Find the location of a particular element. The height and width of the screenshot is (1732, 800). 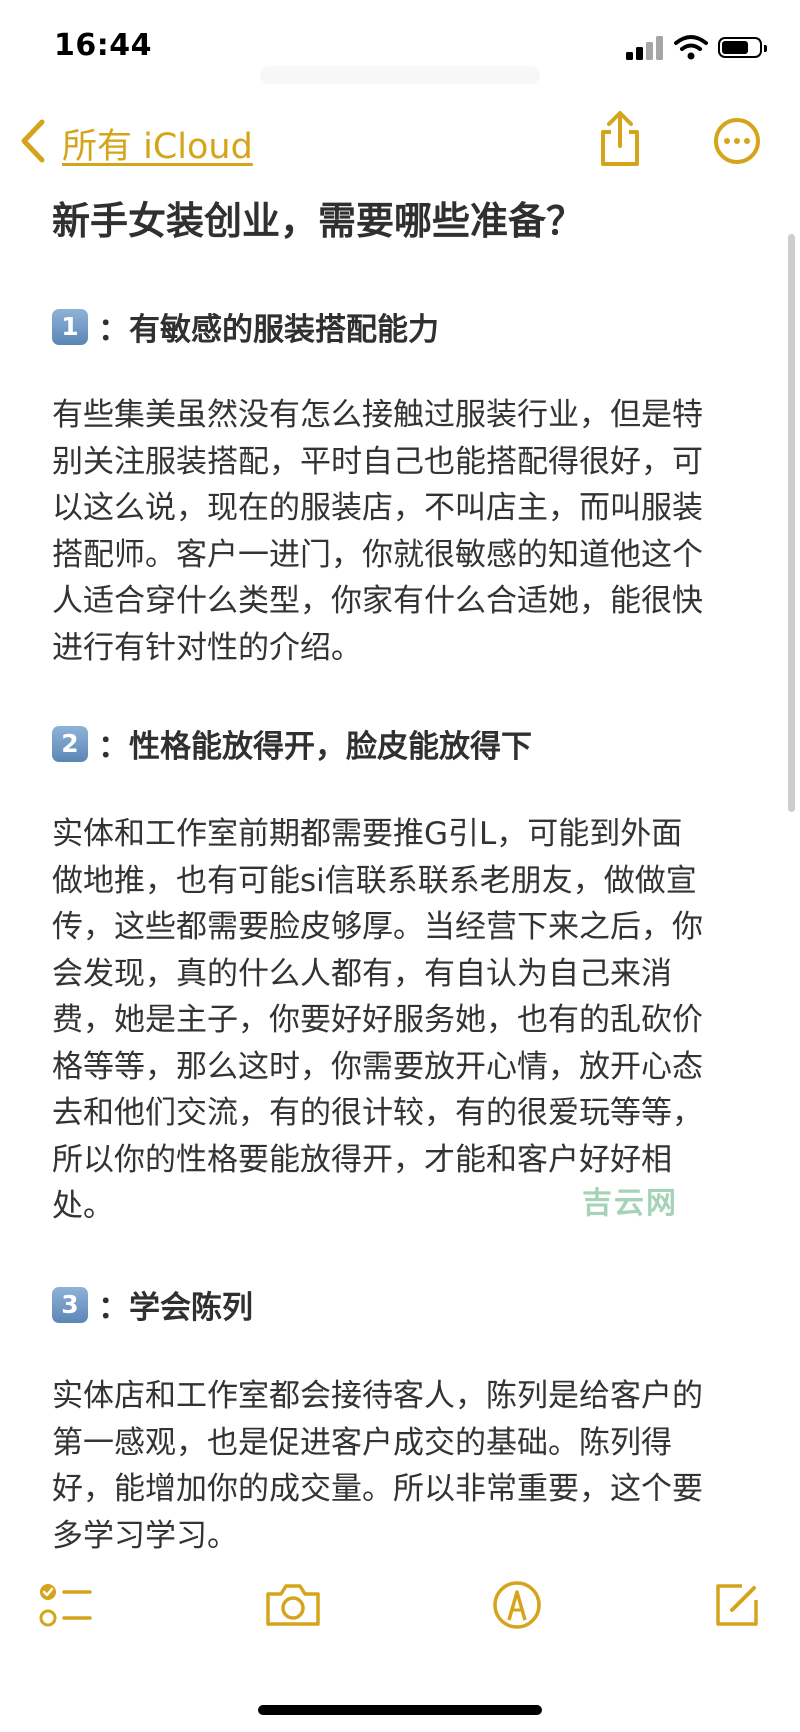

paragraph-line: 第一感观，也是促进客户成交的基础。陈列得 is located at coordinates (362, 1442).